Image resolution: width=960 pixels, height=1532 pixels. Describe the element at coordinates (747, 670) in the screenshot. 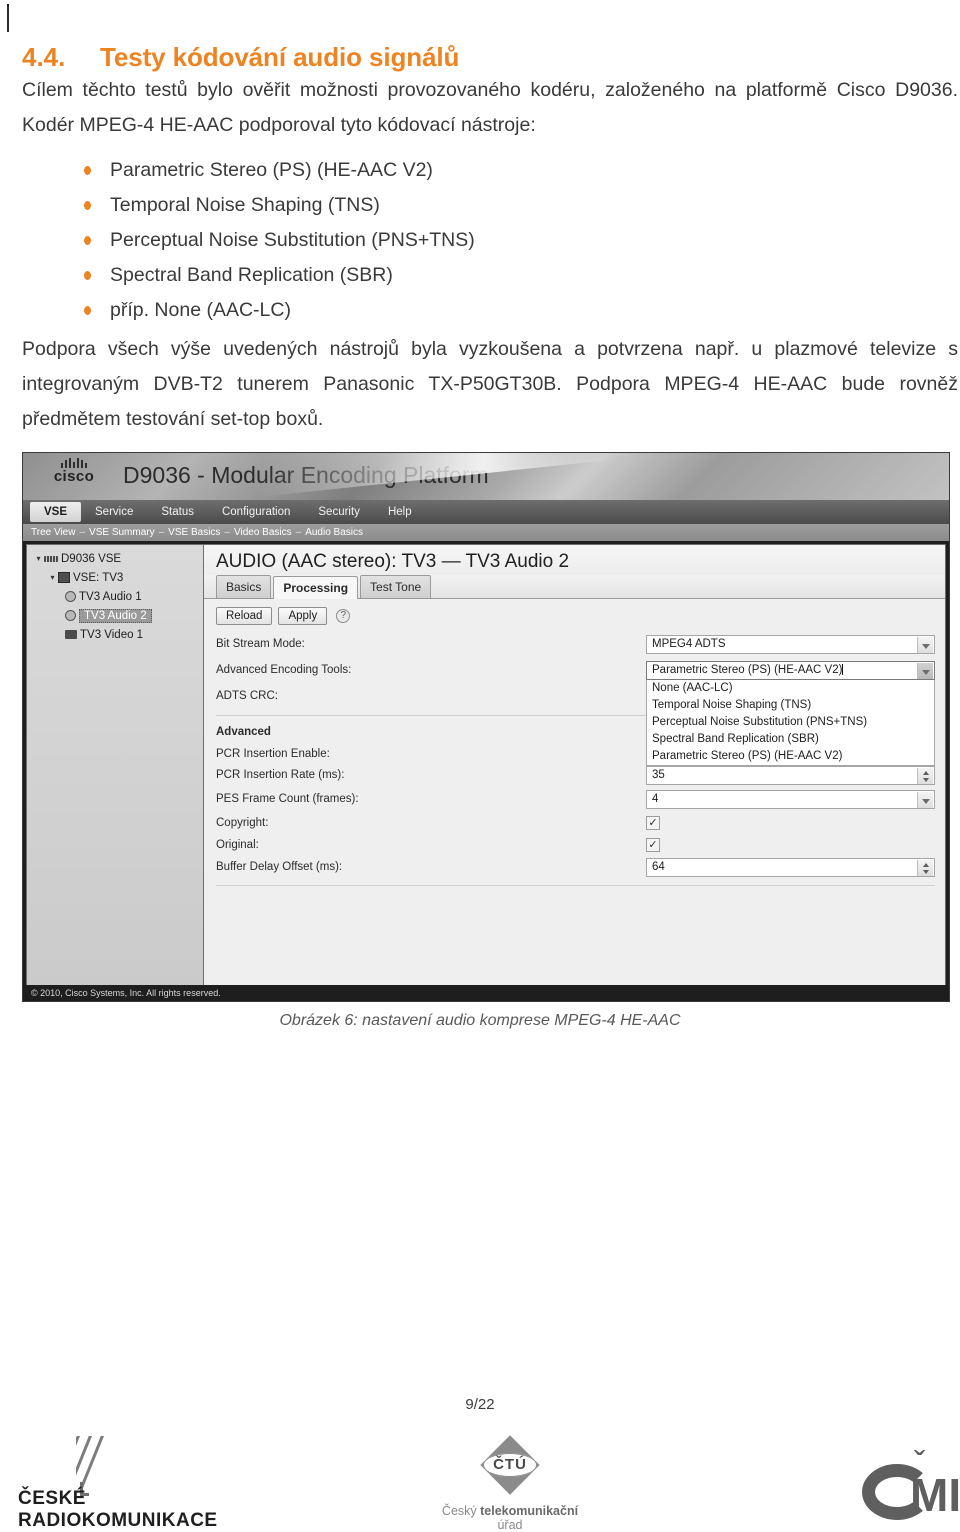

I see `advanced-encoding-tools-value: Parametric Stereo (PS) (HE-AAC V2)` at that location.